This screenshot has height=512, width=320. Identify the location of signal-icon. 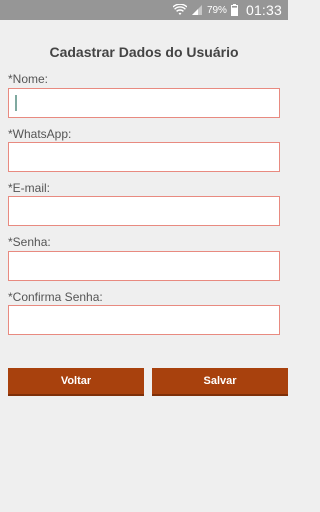
(197, 10).